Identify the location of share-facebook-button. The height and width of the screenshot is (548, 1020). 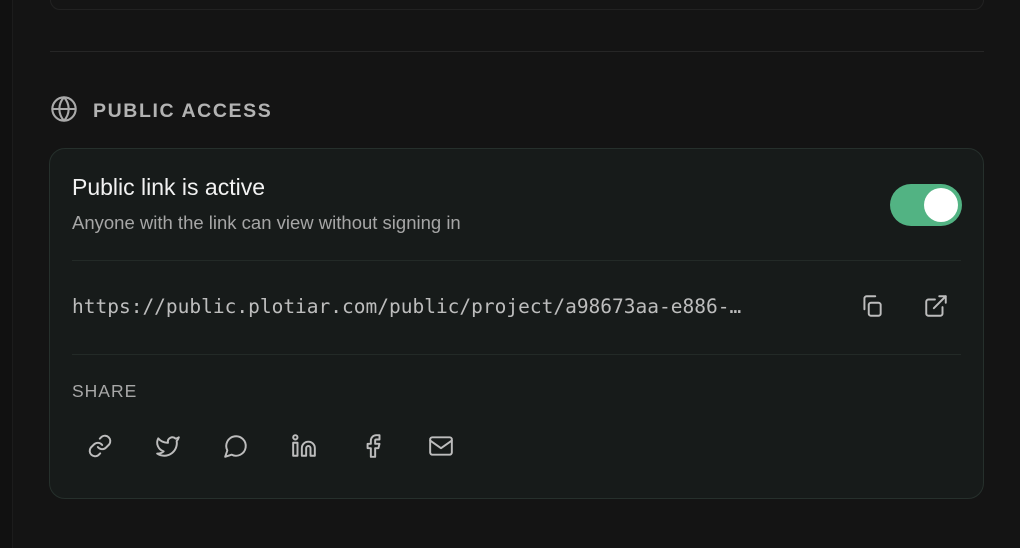
(373, 448).